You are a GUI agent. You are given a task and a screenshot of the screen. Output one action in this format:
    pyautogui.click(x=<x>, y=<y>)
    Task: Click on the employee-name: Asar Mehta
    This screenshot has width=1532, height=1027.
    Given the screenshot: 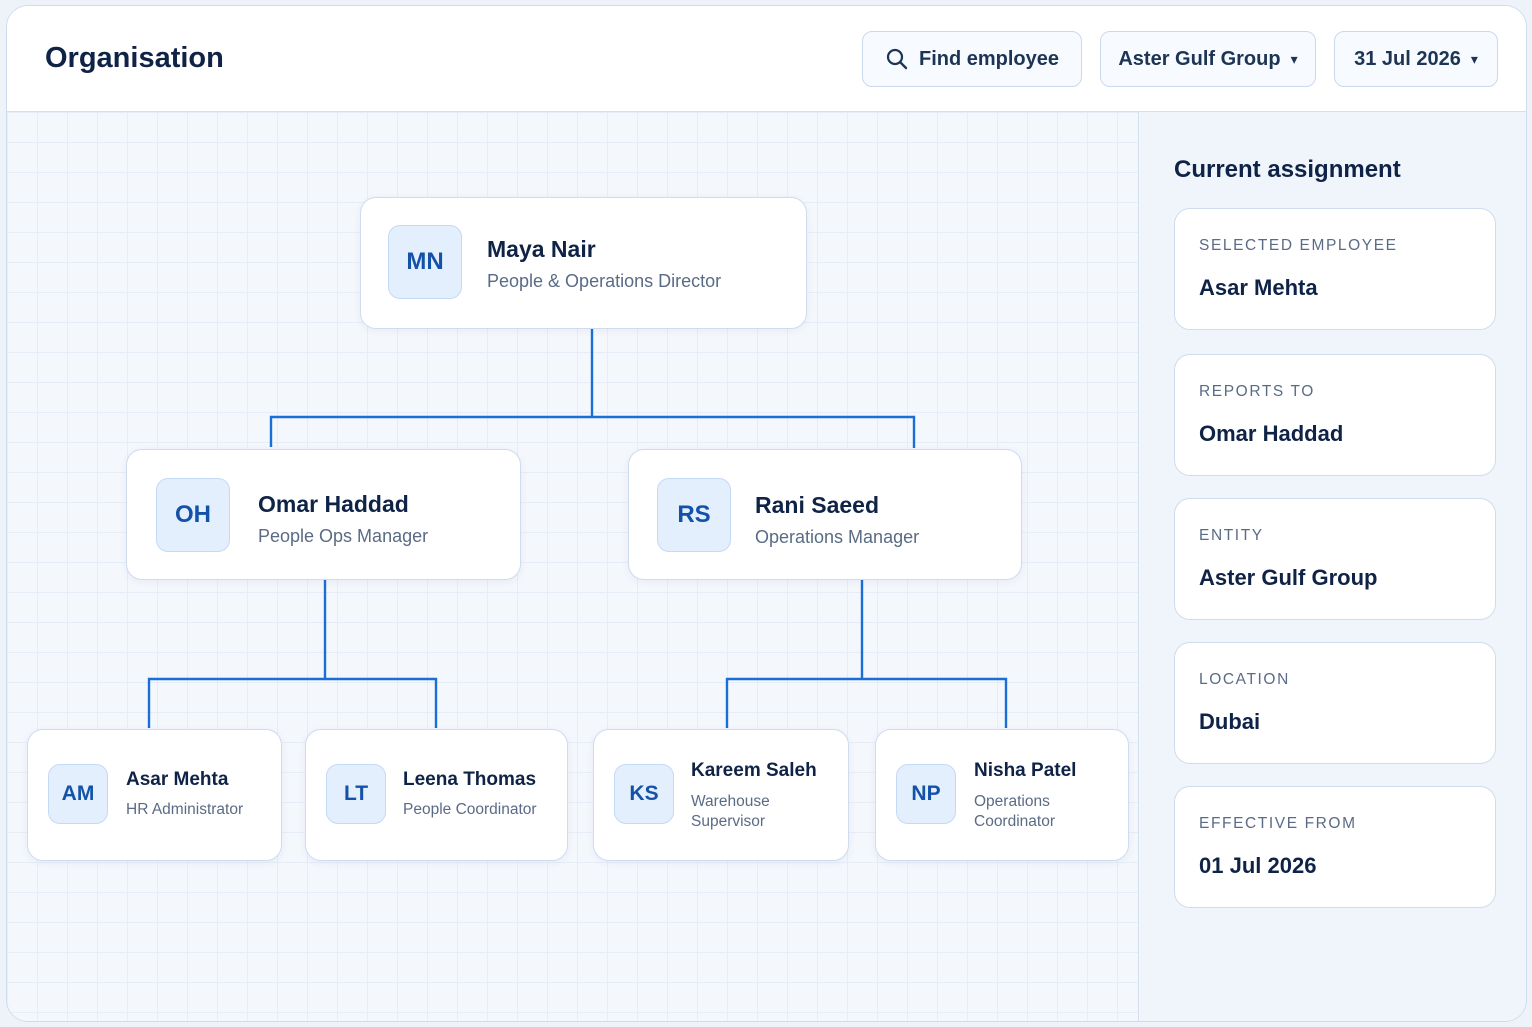 What is the action you would take?
    pyautogui.click(x=177, y=779)
    